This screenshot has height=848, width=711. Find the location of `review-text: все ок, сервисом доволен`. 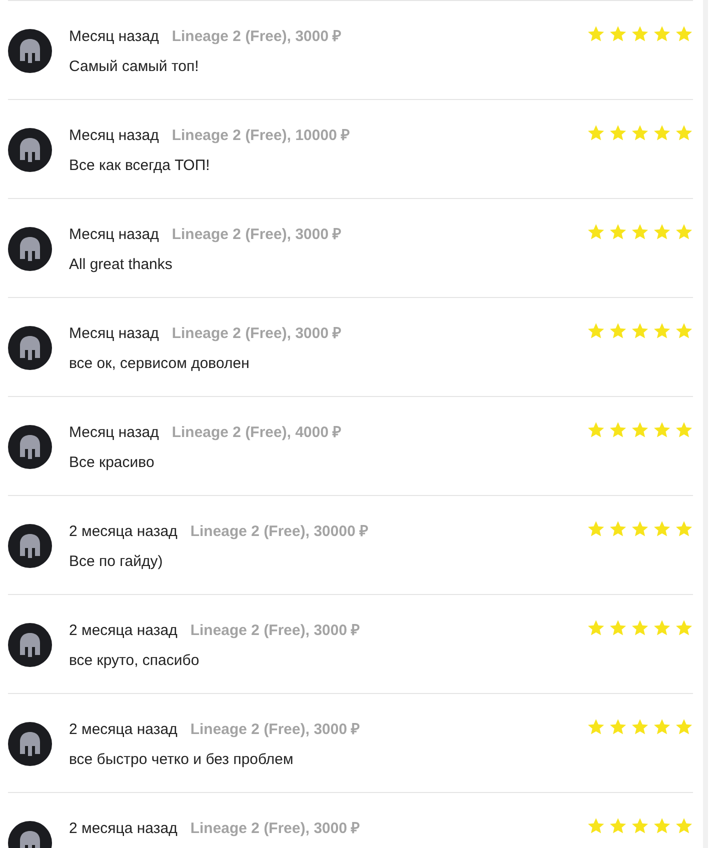

review-text: все ок, сервисом доволен is located at coordinates (159, 364).